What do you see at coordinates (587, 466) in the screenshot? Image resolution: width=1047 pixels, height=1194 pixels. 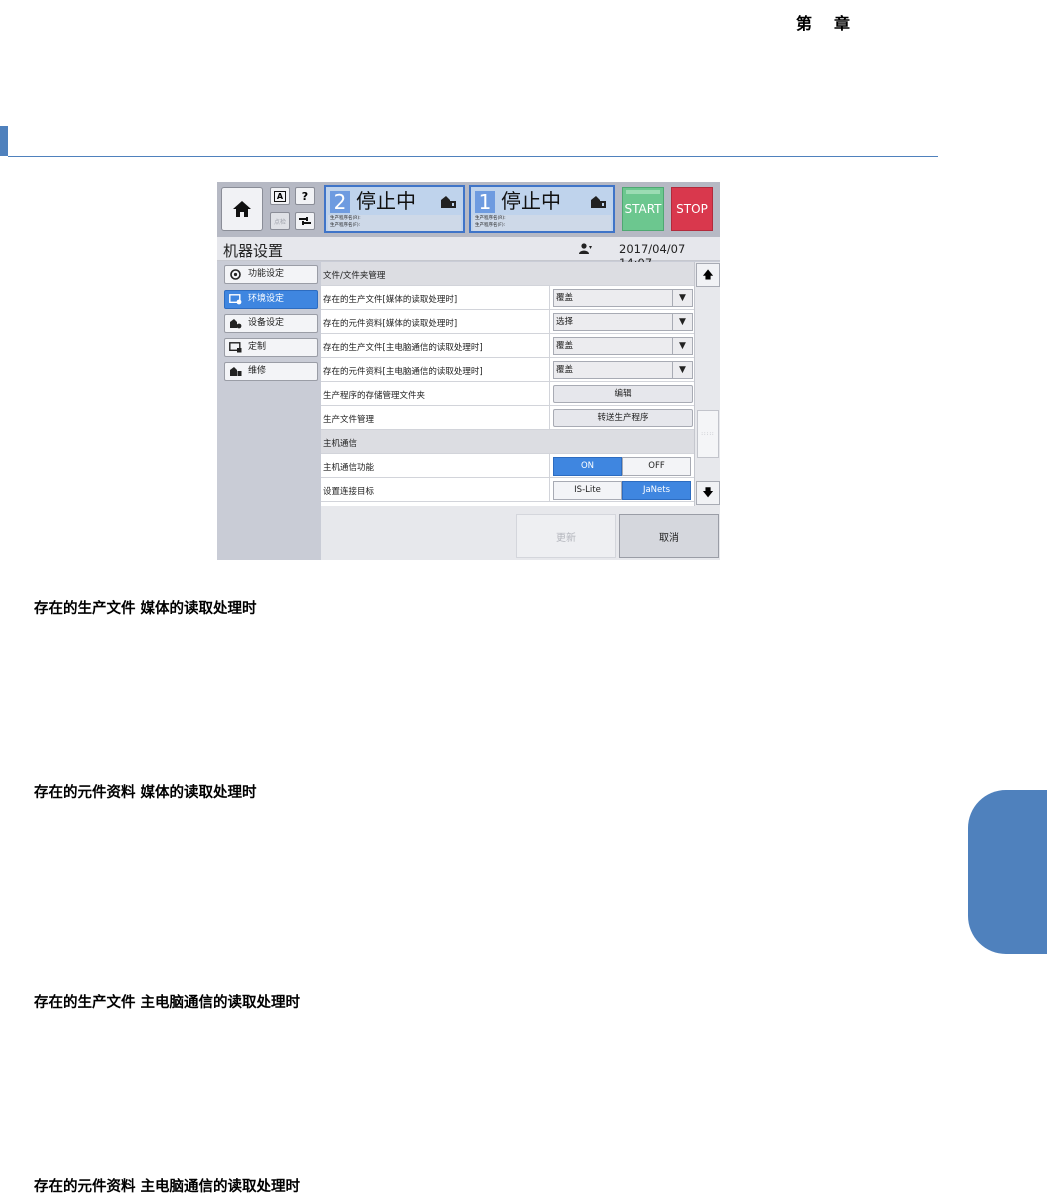 I see `toggle-on: ON` at bounding box center [587, 466].